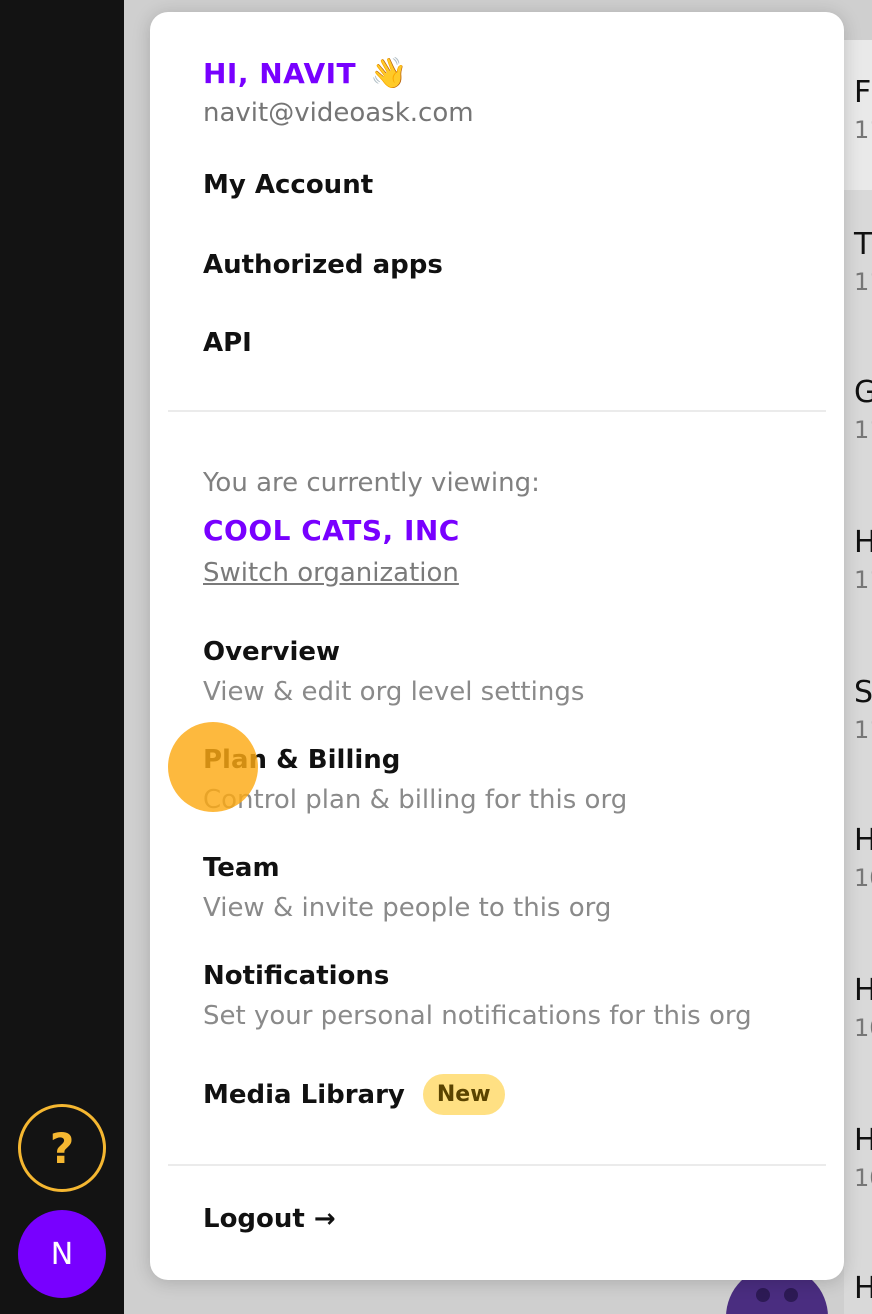  Describe the element at coordinates (863, 92) in the screenshot. I see `background-row-title: F` at that location.